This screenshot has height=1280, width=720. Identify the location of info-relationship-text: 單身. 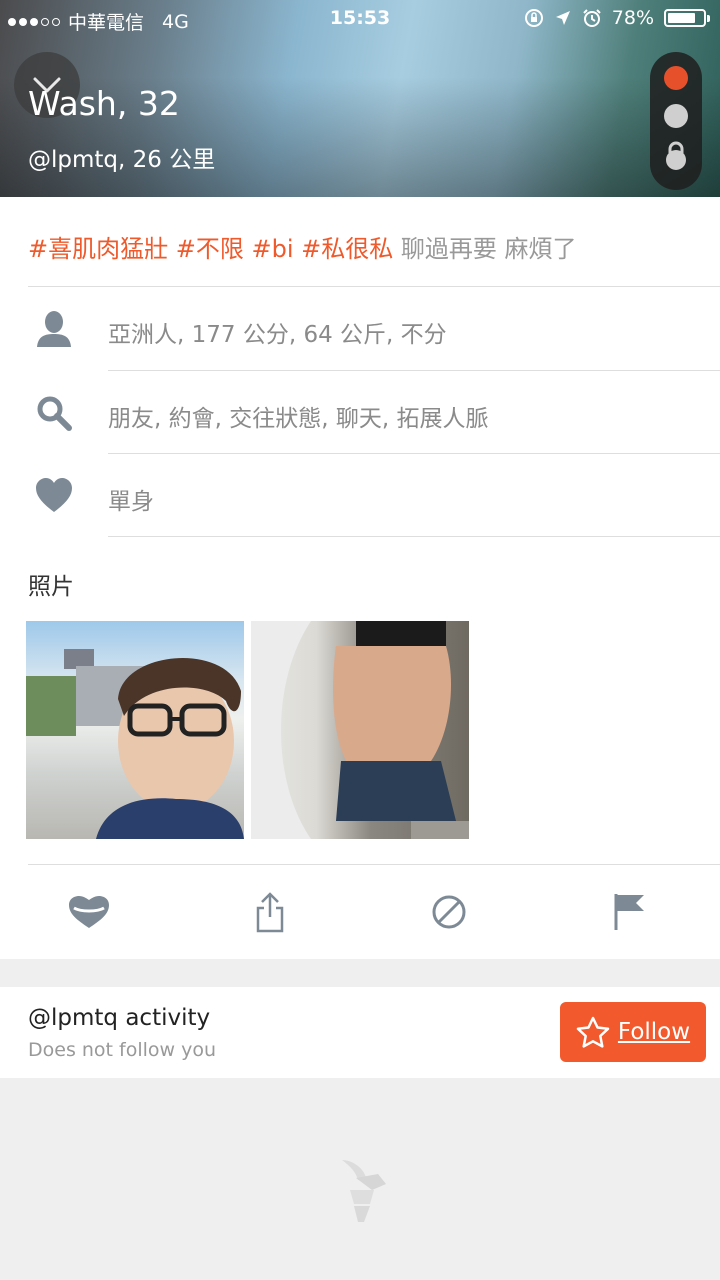
(131, 502).